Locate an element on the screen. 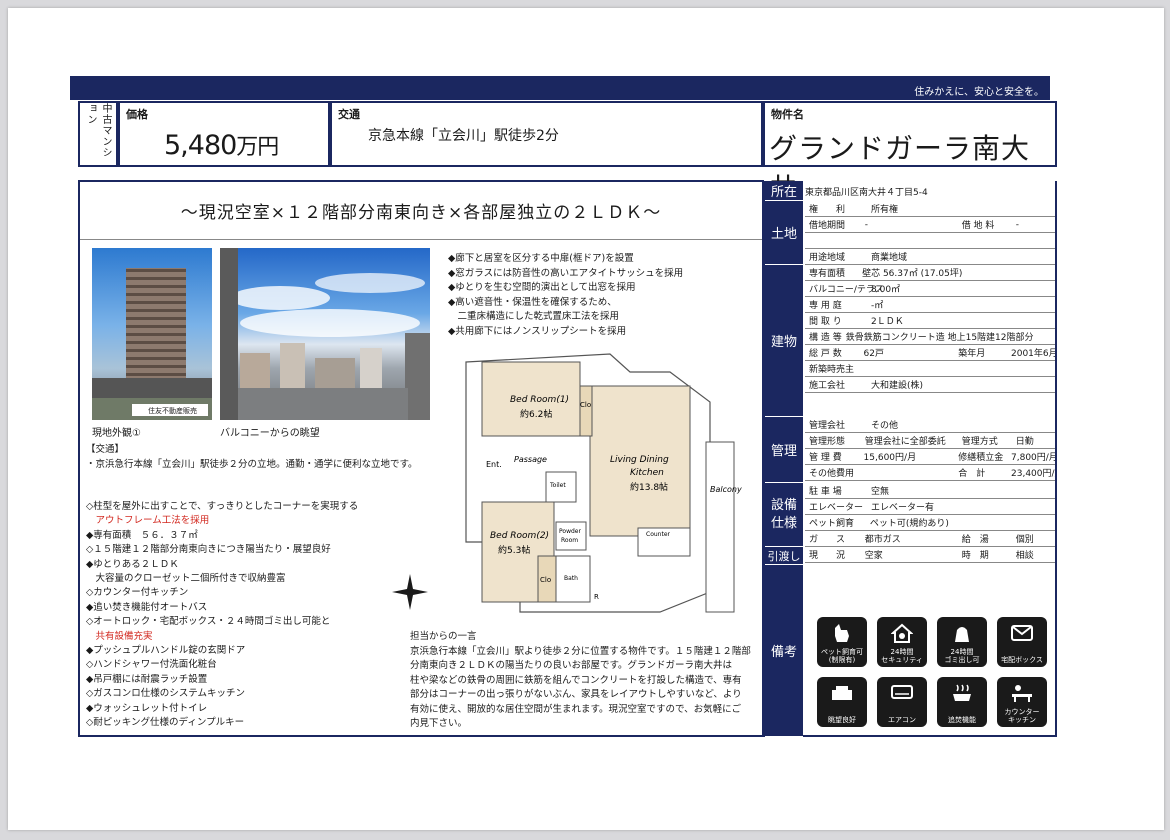  feature-item: ◇ハンドシャワー付洗面化粧台 is located at coordinates (151, 665).